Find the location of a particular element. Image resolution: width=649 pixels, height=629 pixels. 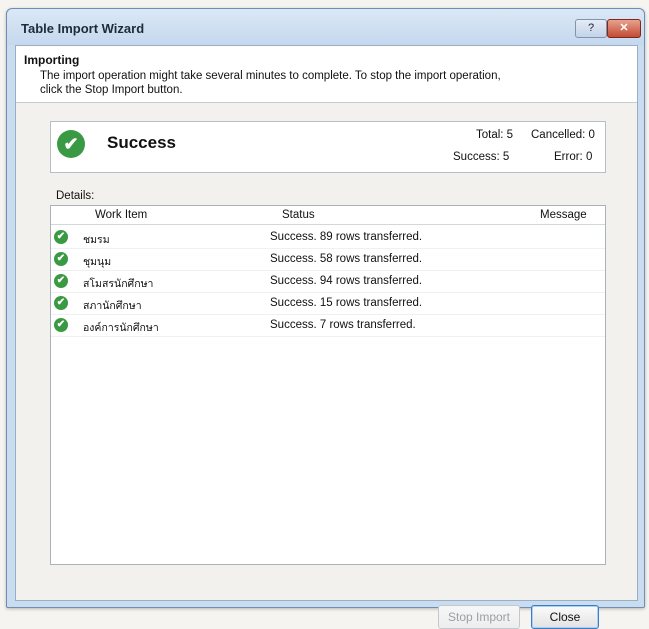

work-item-status: Success. 94 rows transferred. is located at coordinates (346, 281).